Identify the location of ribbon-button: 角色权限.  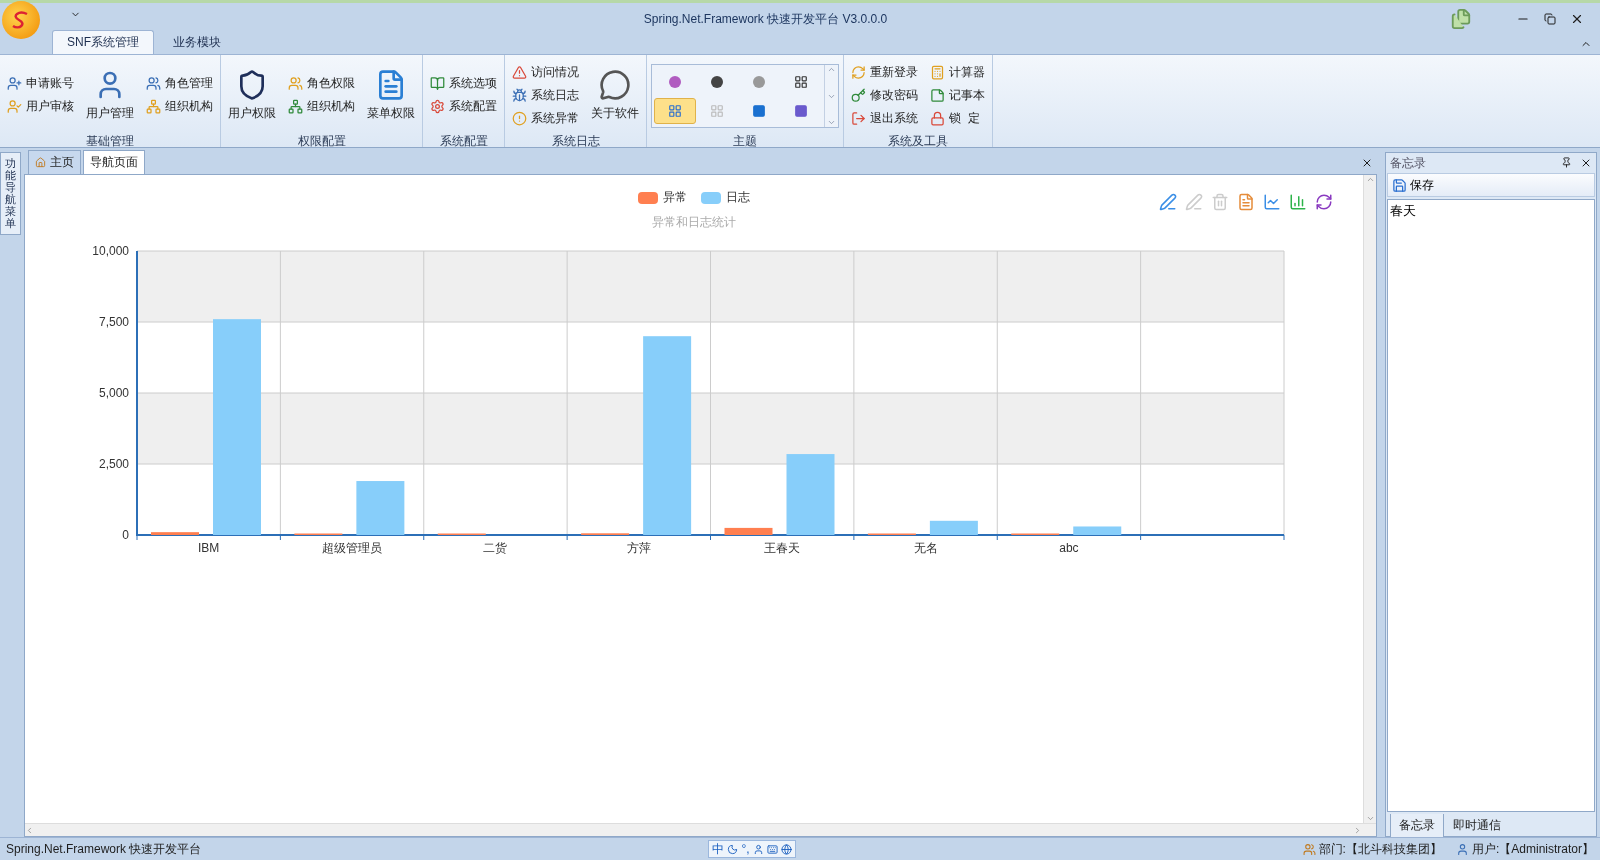
(321, 83).